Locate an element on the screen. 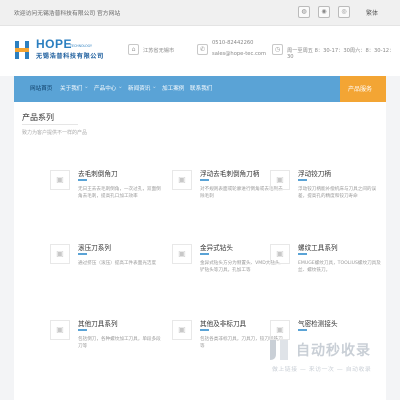 The height and width of the screenshot is (400, 400). weibo-icon: ◉ is located at coordinates (324, 12).